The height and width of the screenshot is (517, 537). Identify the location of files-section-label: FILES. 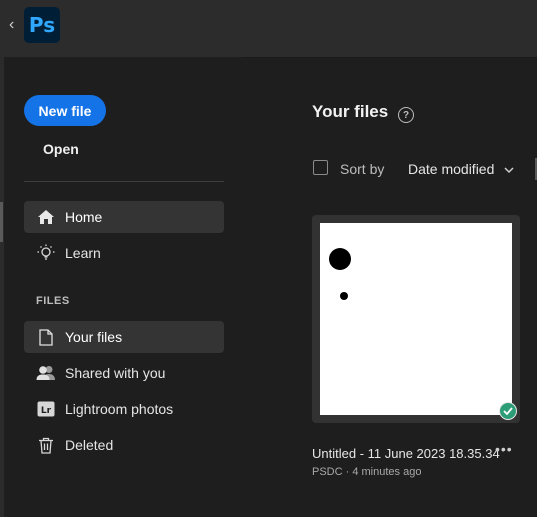
(53, 301).